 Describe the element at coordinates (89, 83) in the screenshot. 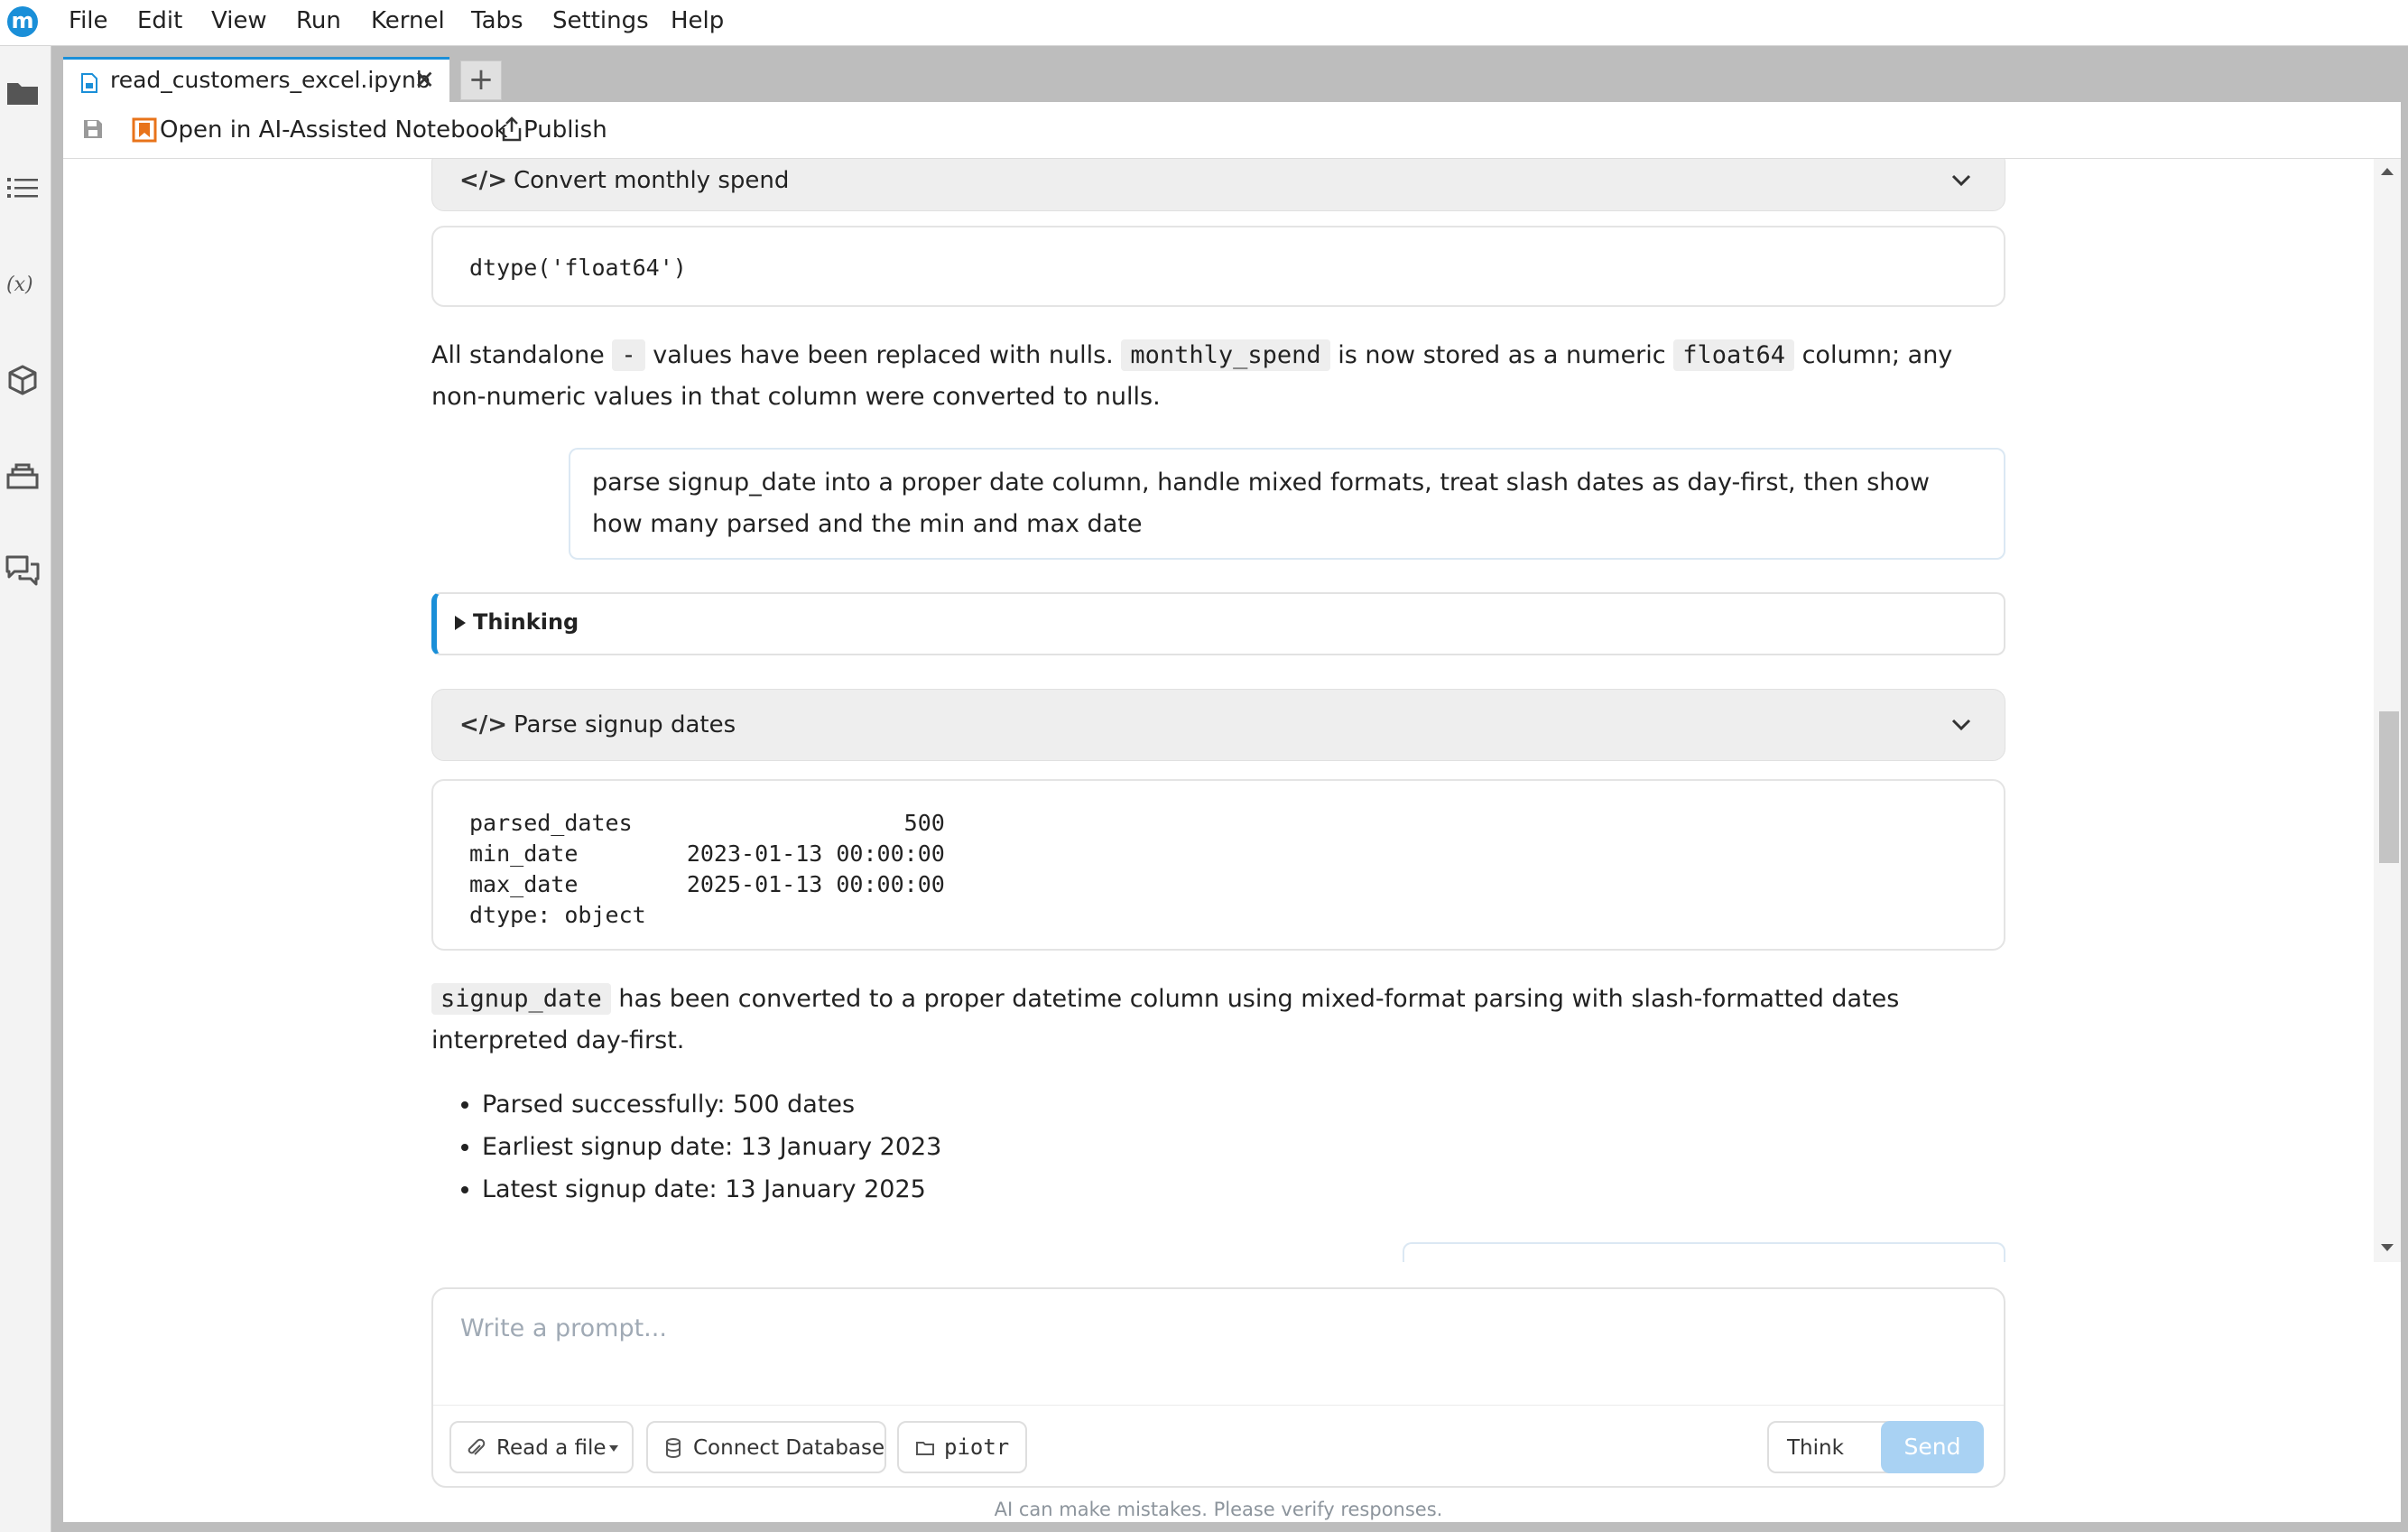

I see `notebook-file-icon` at that location.